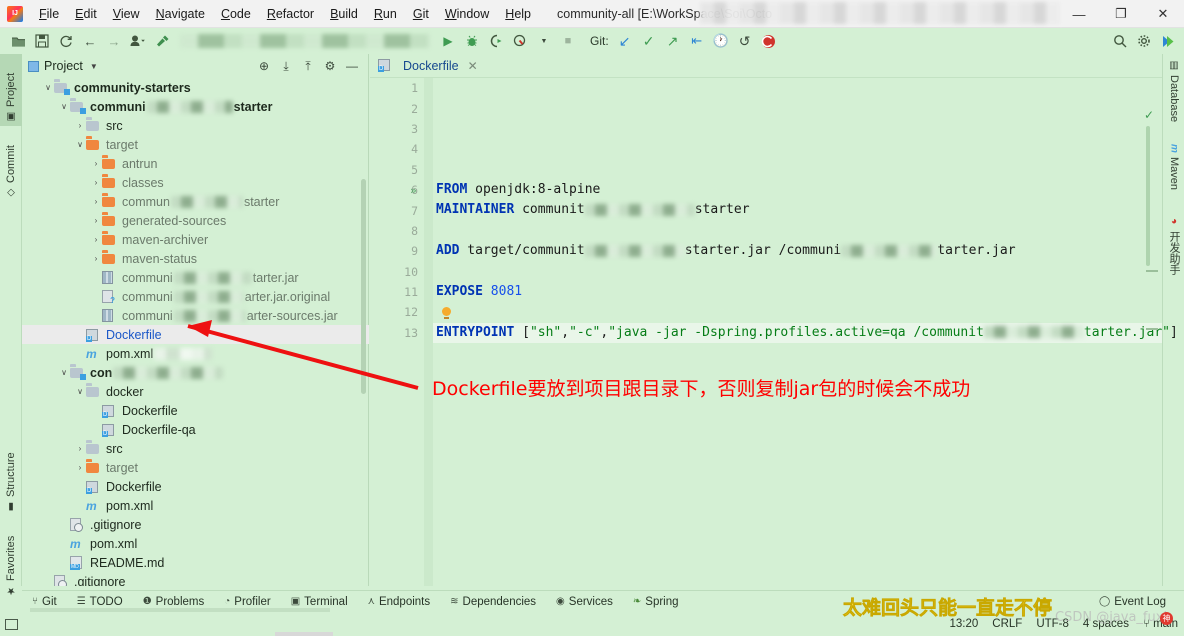 This screenshot has height=636, width=1184. What do you see at coordinates (1173, 251) in the screenshot?
I see `sidebar-item-dev-assistant: ◕ 开发助手` at bounding box center [1173, 251].